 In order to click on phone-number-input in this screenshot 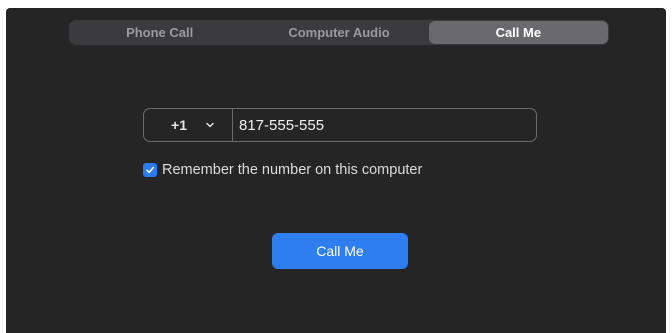, I will do `click(384, 125)`.